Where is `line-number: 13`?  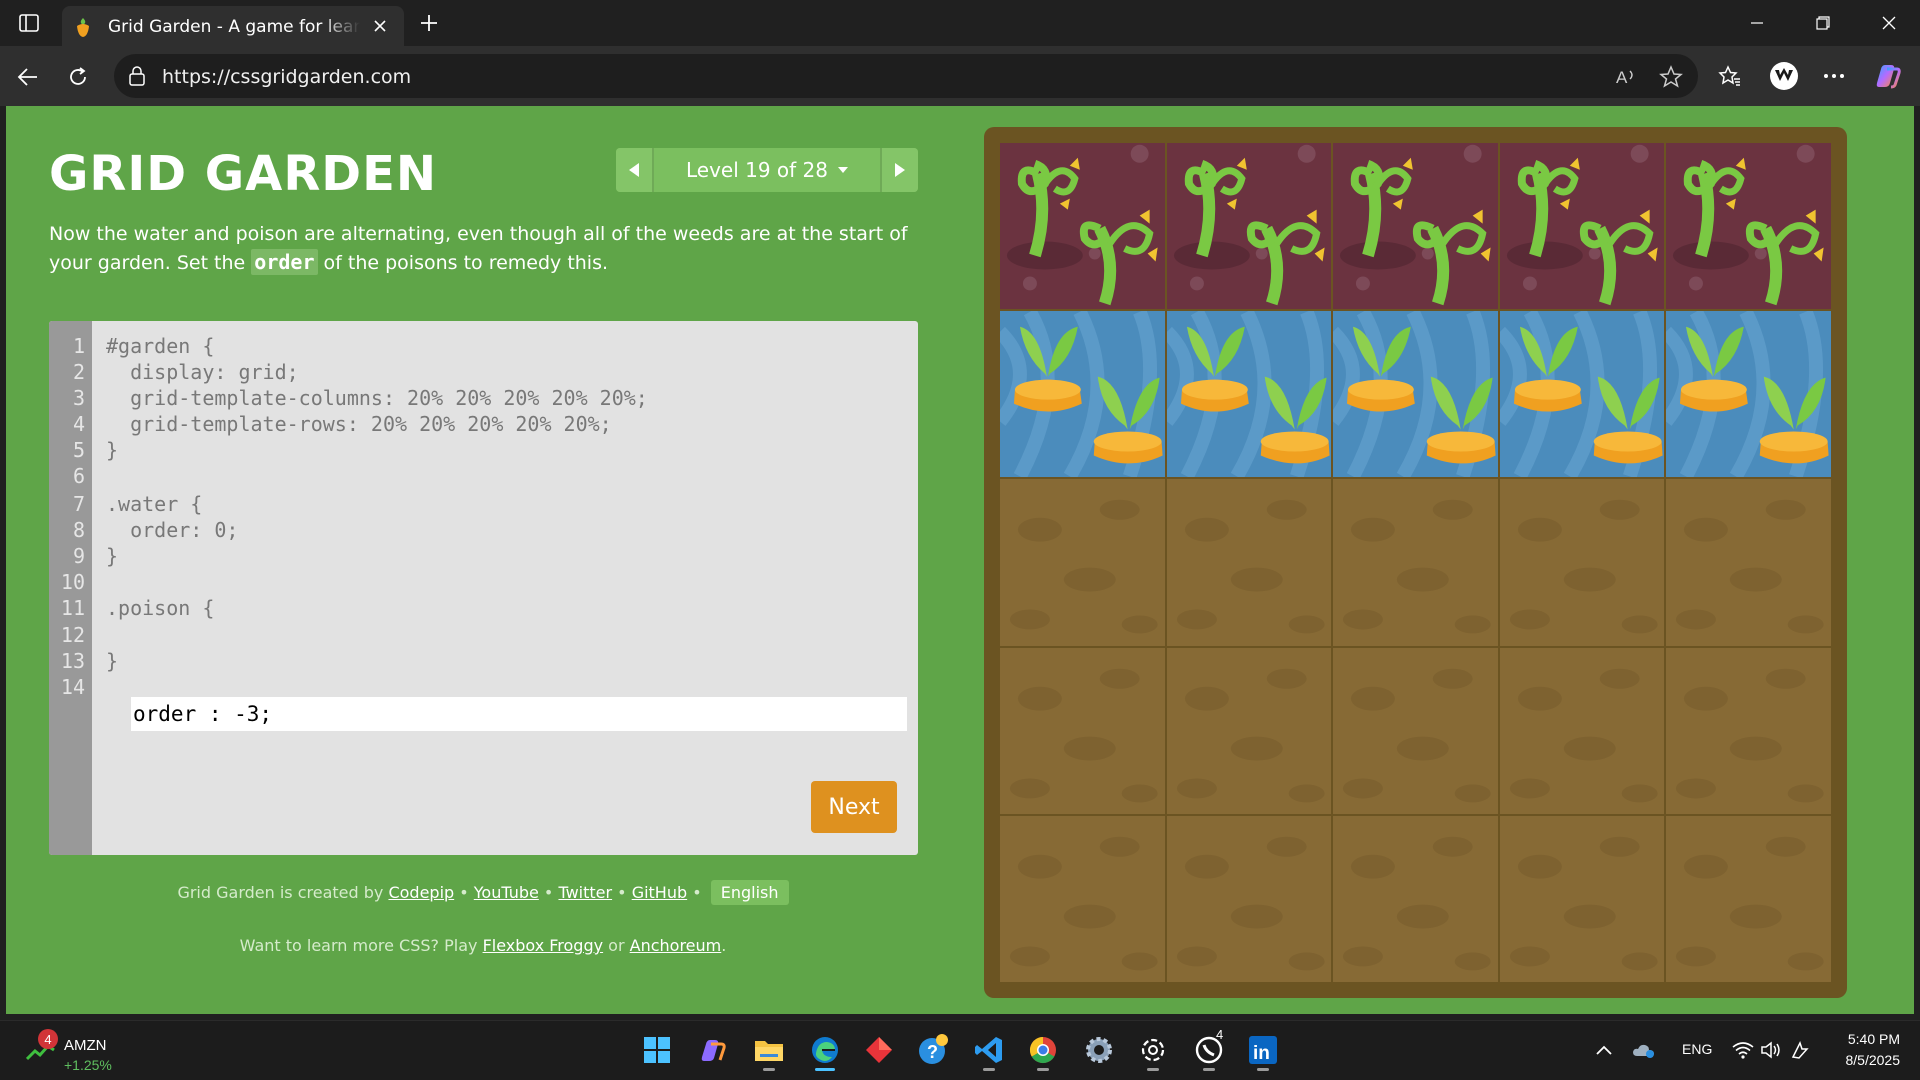 line-number: 13 is located at coordinates (72, 661).